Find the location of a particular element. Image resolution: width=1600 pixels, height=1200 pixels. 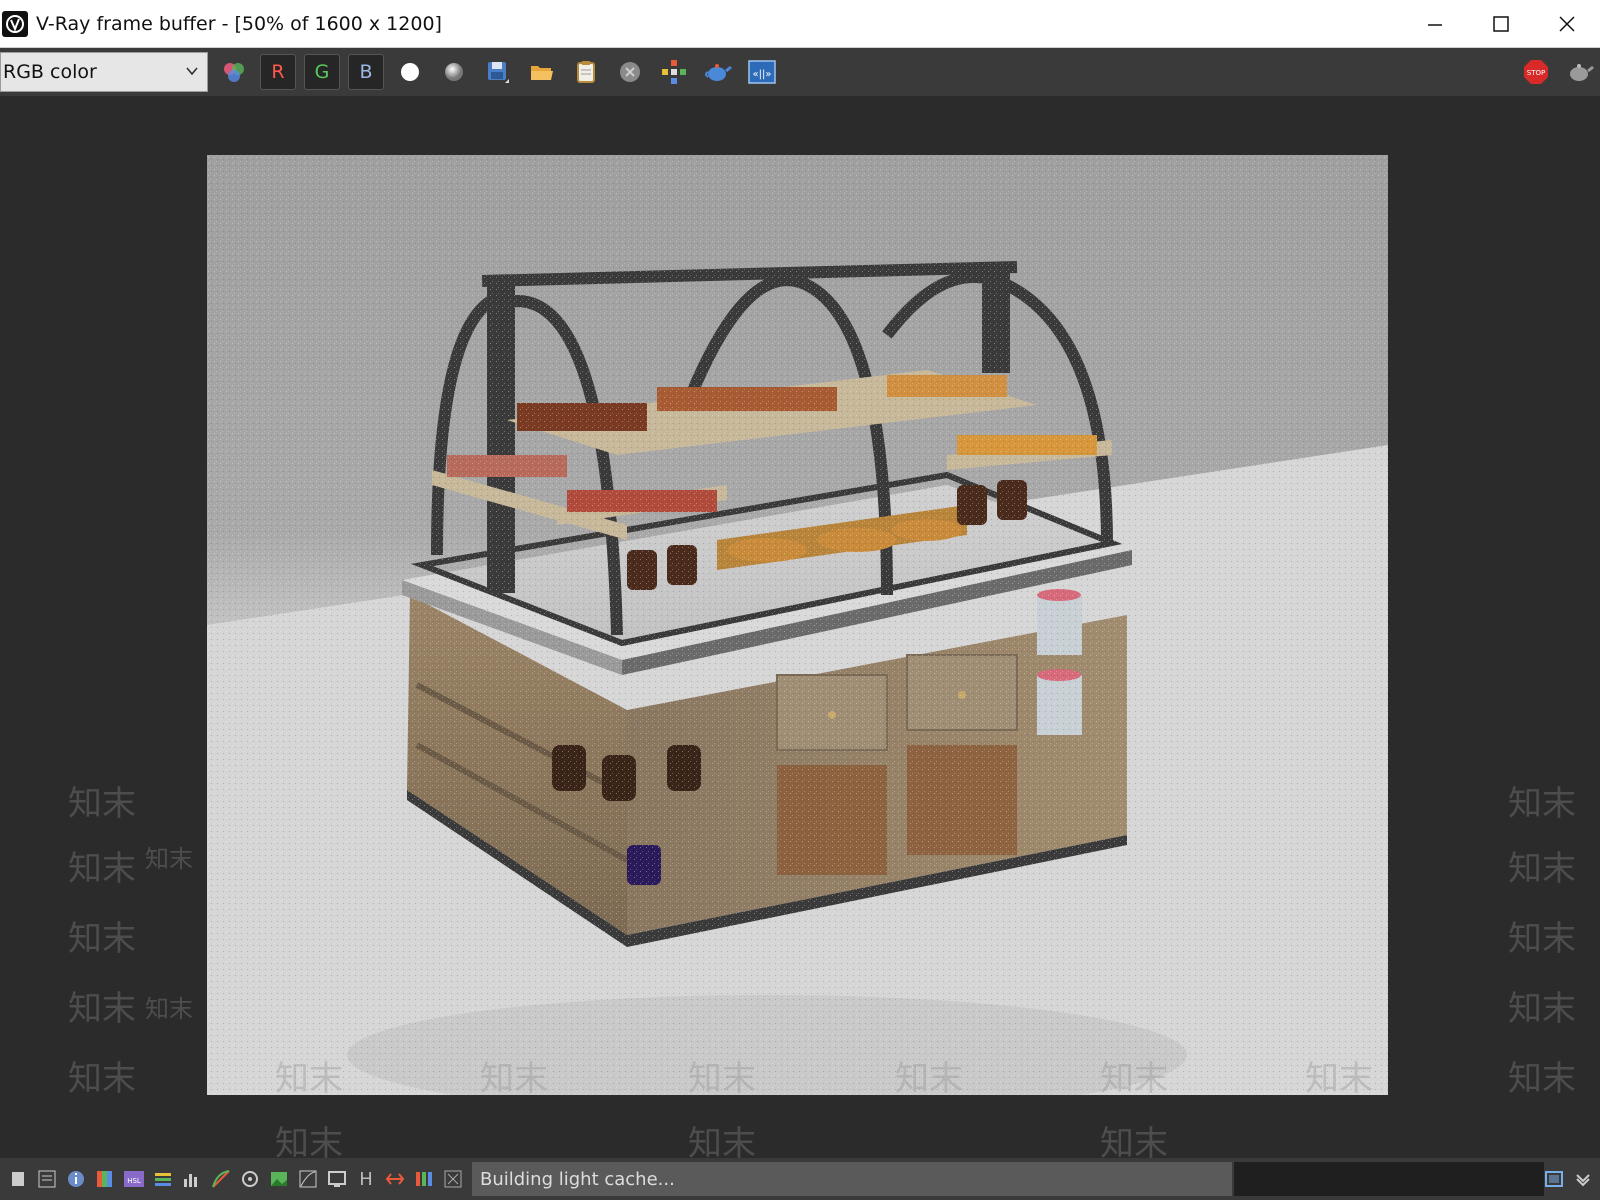

white-circle-icon is located at coordinates (410, 72).